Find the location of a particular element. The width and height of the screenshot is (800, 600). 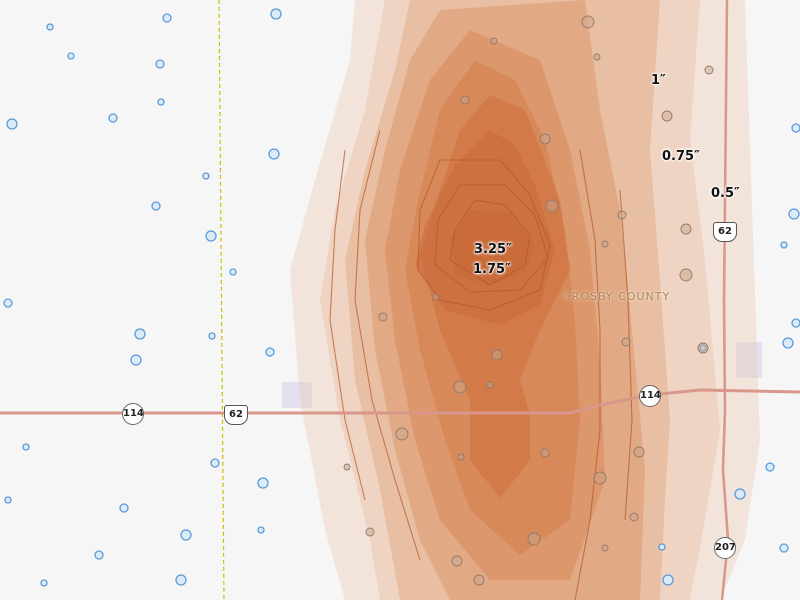

route-shield-114-west: 114 is located at coordinates (133, 414).